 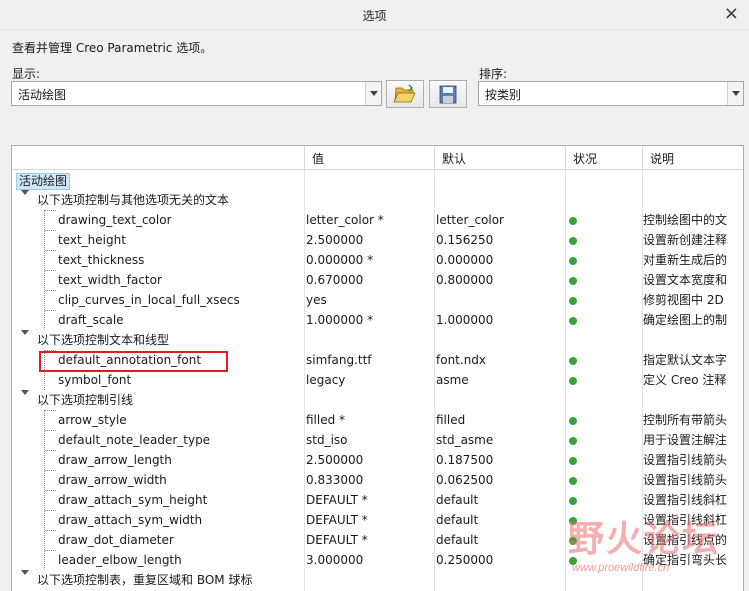 I want to click on table-row: text_thickness 0.000000 * 0.000000 对重新生成后的, so click(x=377, y=260).